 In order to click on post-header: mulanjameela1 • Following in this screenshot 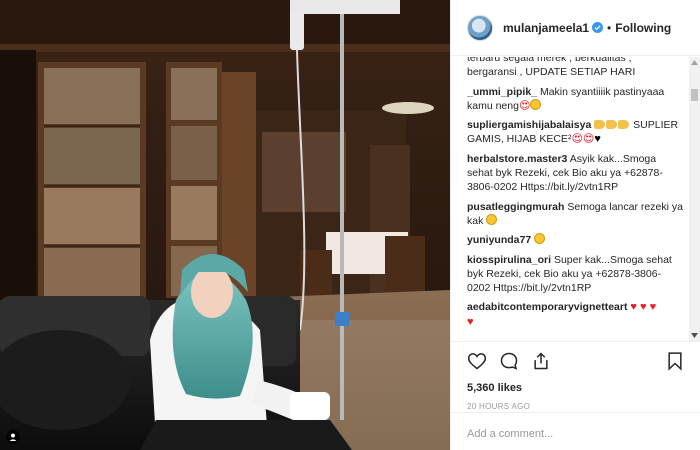, I will do `click(575, 28)`.